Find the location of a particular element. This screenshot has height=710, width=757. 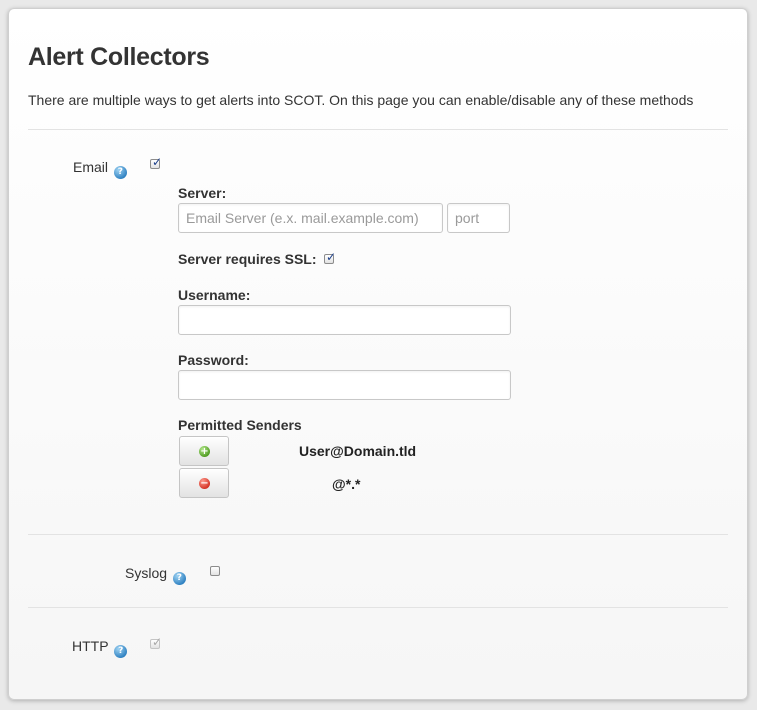

ssl-label: Server requires SSL: is located at coordinates (247, 259).